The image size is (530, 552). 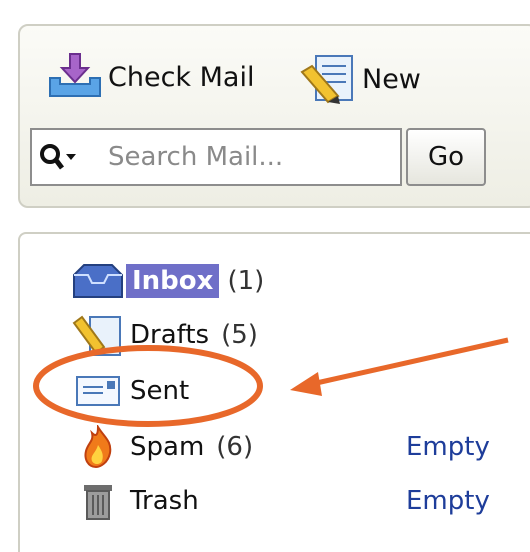 I want to click on new-message-button: New, so click(x=359, y=79).